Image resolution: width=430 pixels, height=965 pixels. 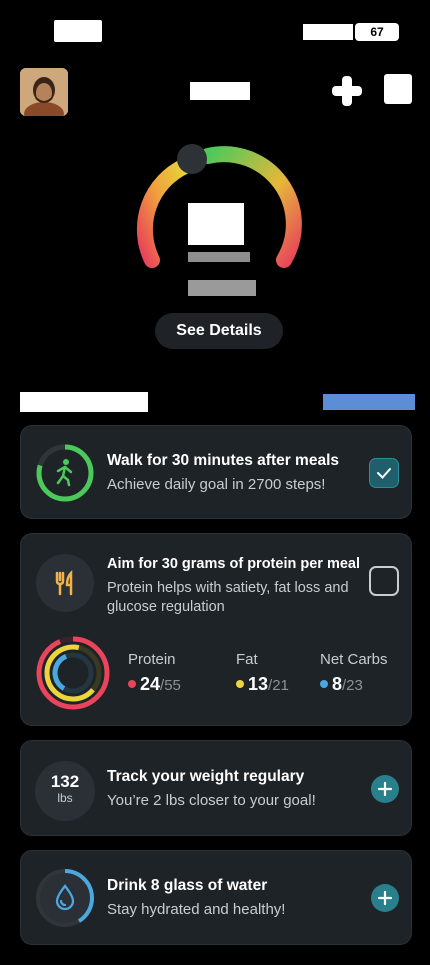 What do you see at coordinates (240, 683) in the screenshot?
I see `fat-dot` at bounding box center [240, 683].